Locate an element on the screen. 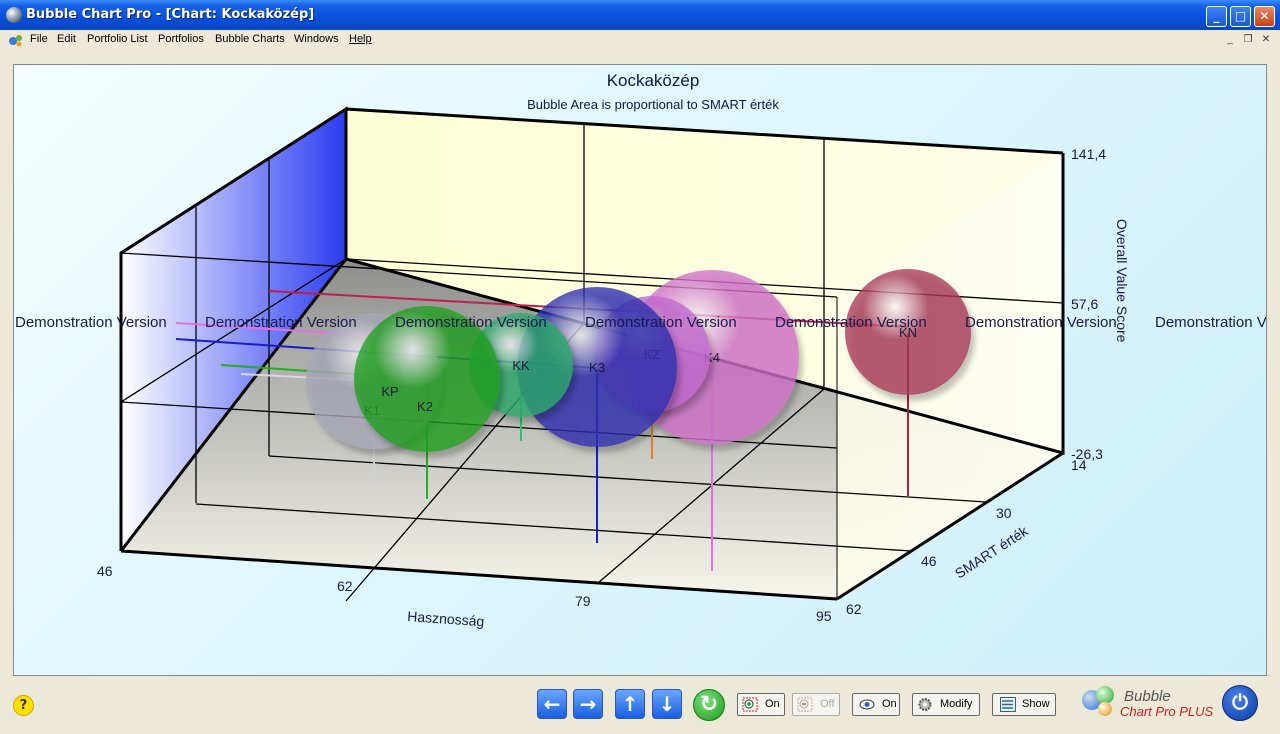 The height and width of the screenshot is (734, 1280). maximize-button: □ is located at coordinates (1240, 16).